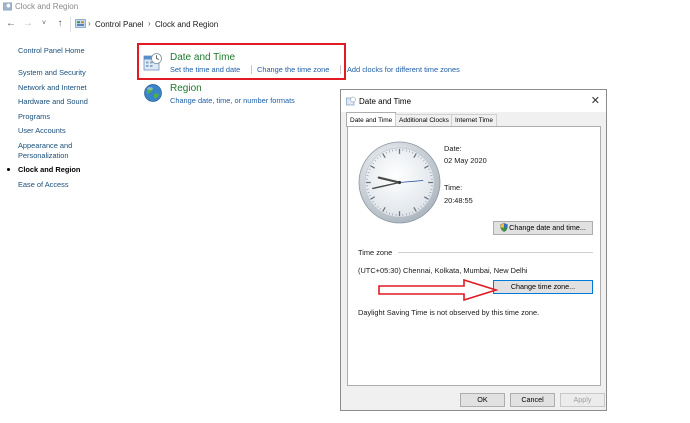 The width and height of the screenshot is (690, 423). What do you see at coordinates (47, 6) in the screenshot?
I see `window-title: Clock and Region` at bounding box center [47, 6].